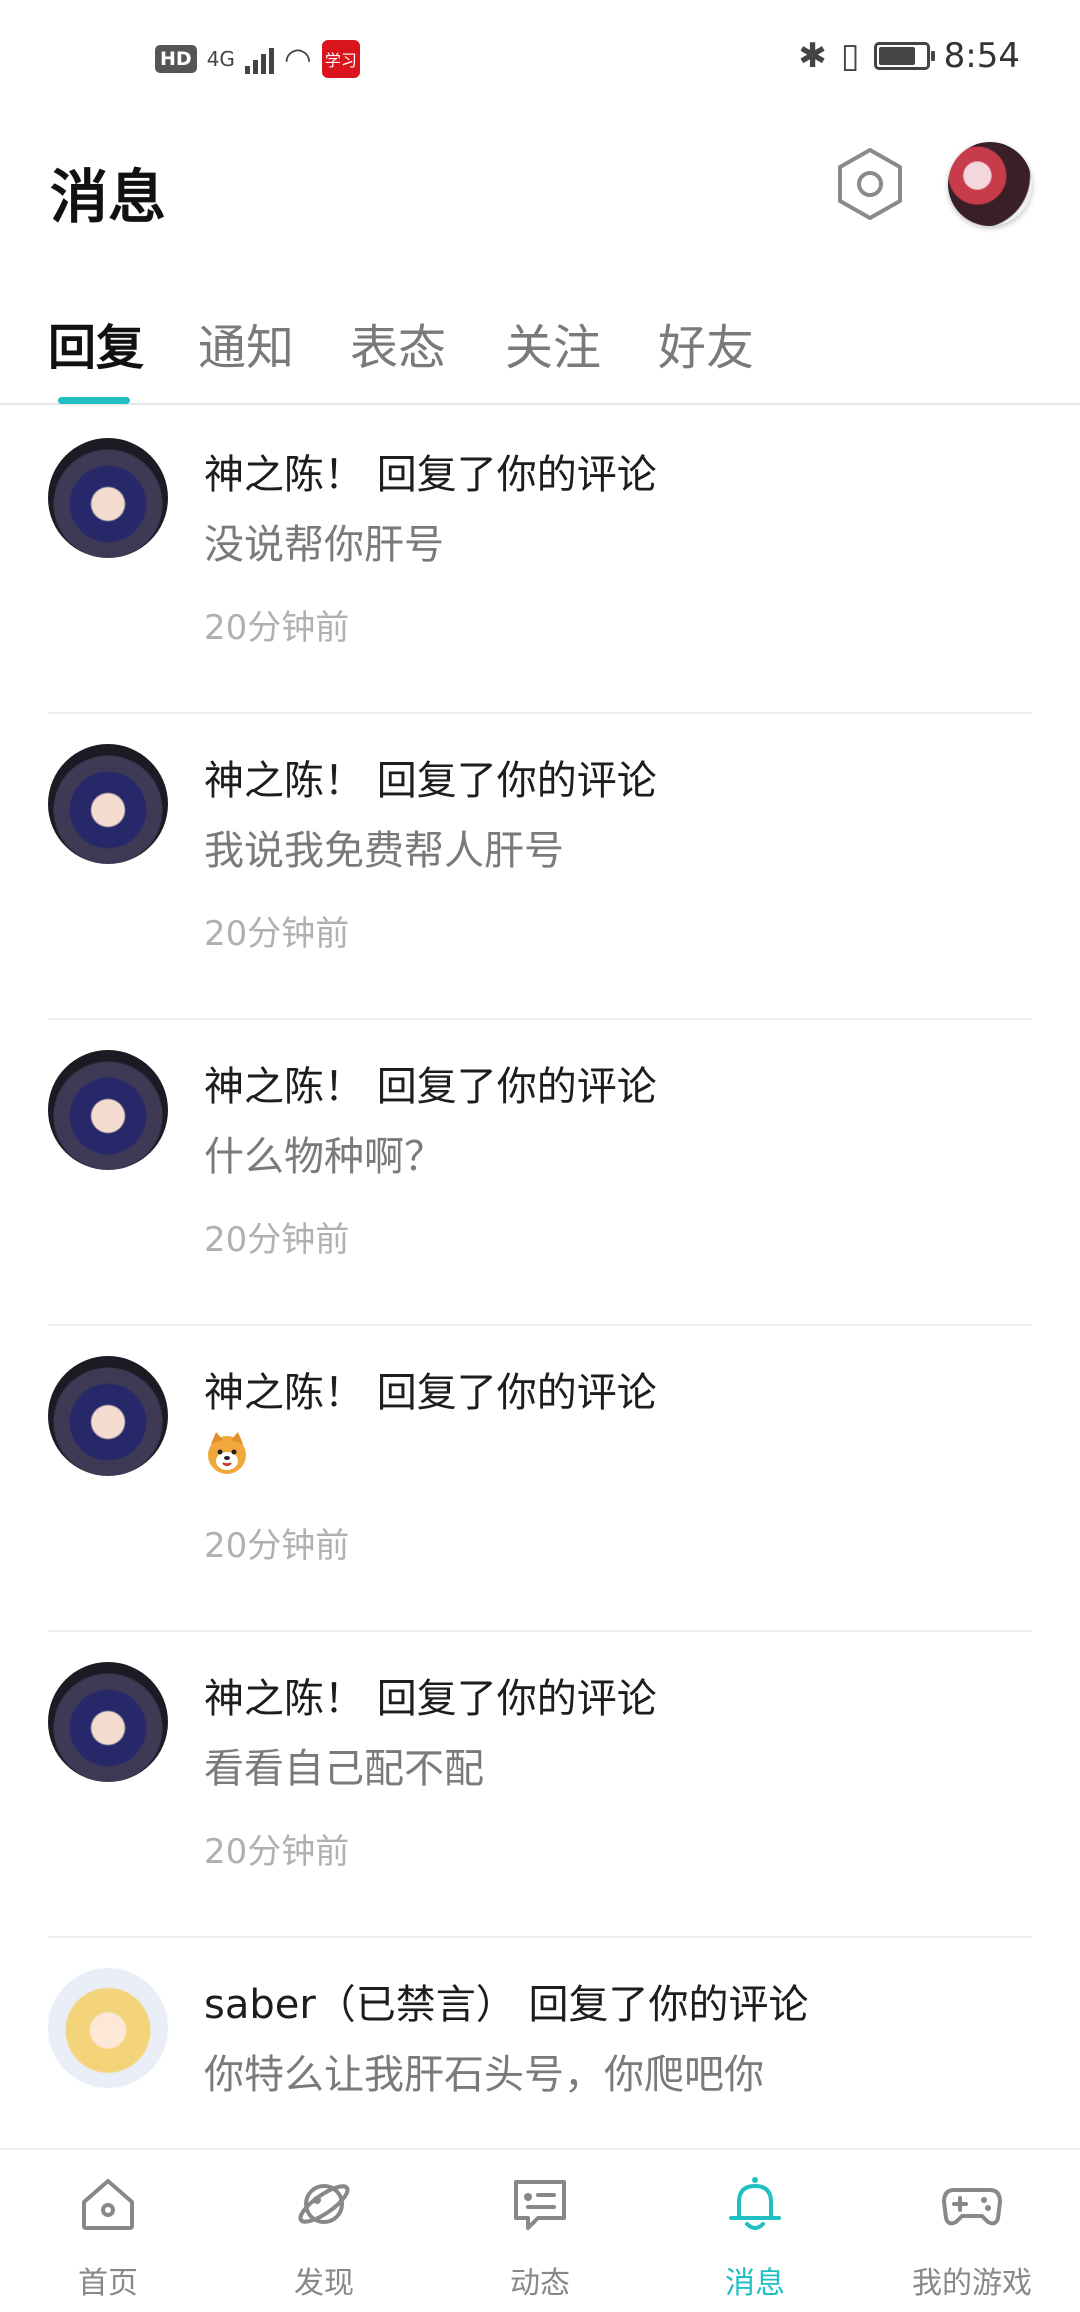  I want to click on page-header: 消息, so click(540, 185).